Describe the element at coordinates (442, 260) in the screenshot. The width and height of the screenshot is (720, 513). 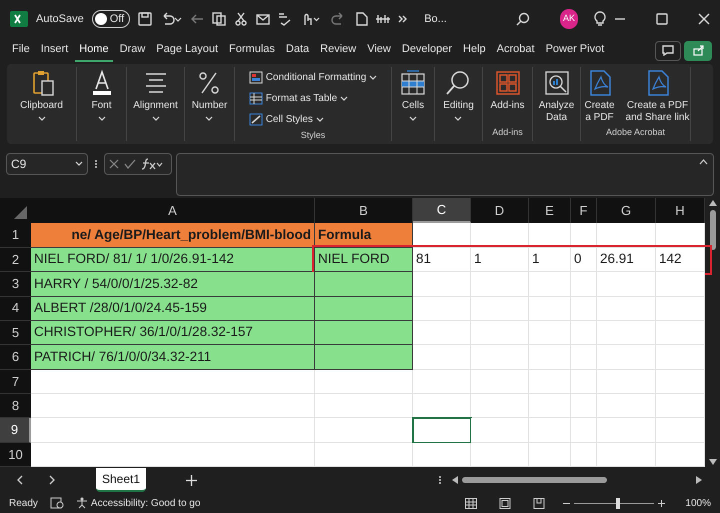
I see `table-cell: 81` at that location.